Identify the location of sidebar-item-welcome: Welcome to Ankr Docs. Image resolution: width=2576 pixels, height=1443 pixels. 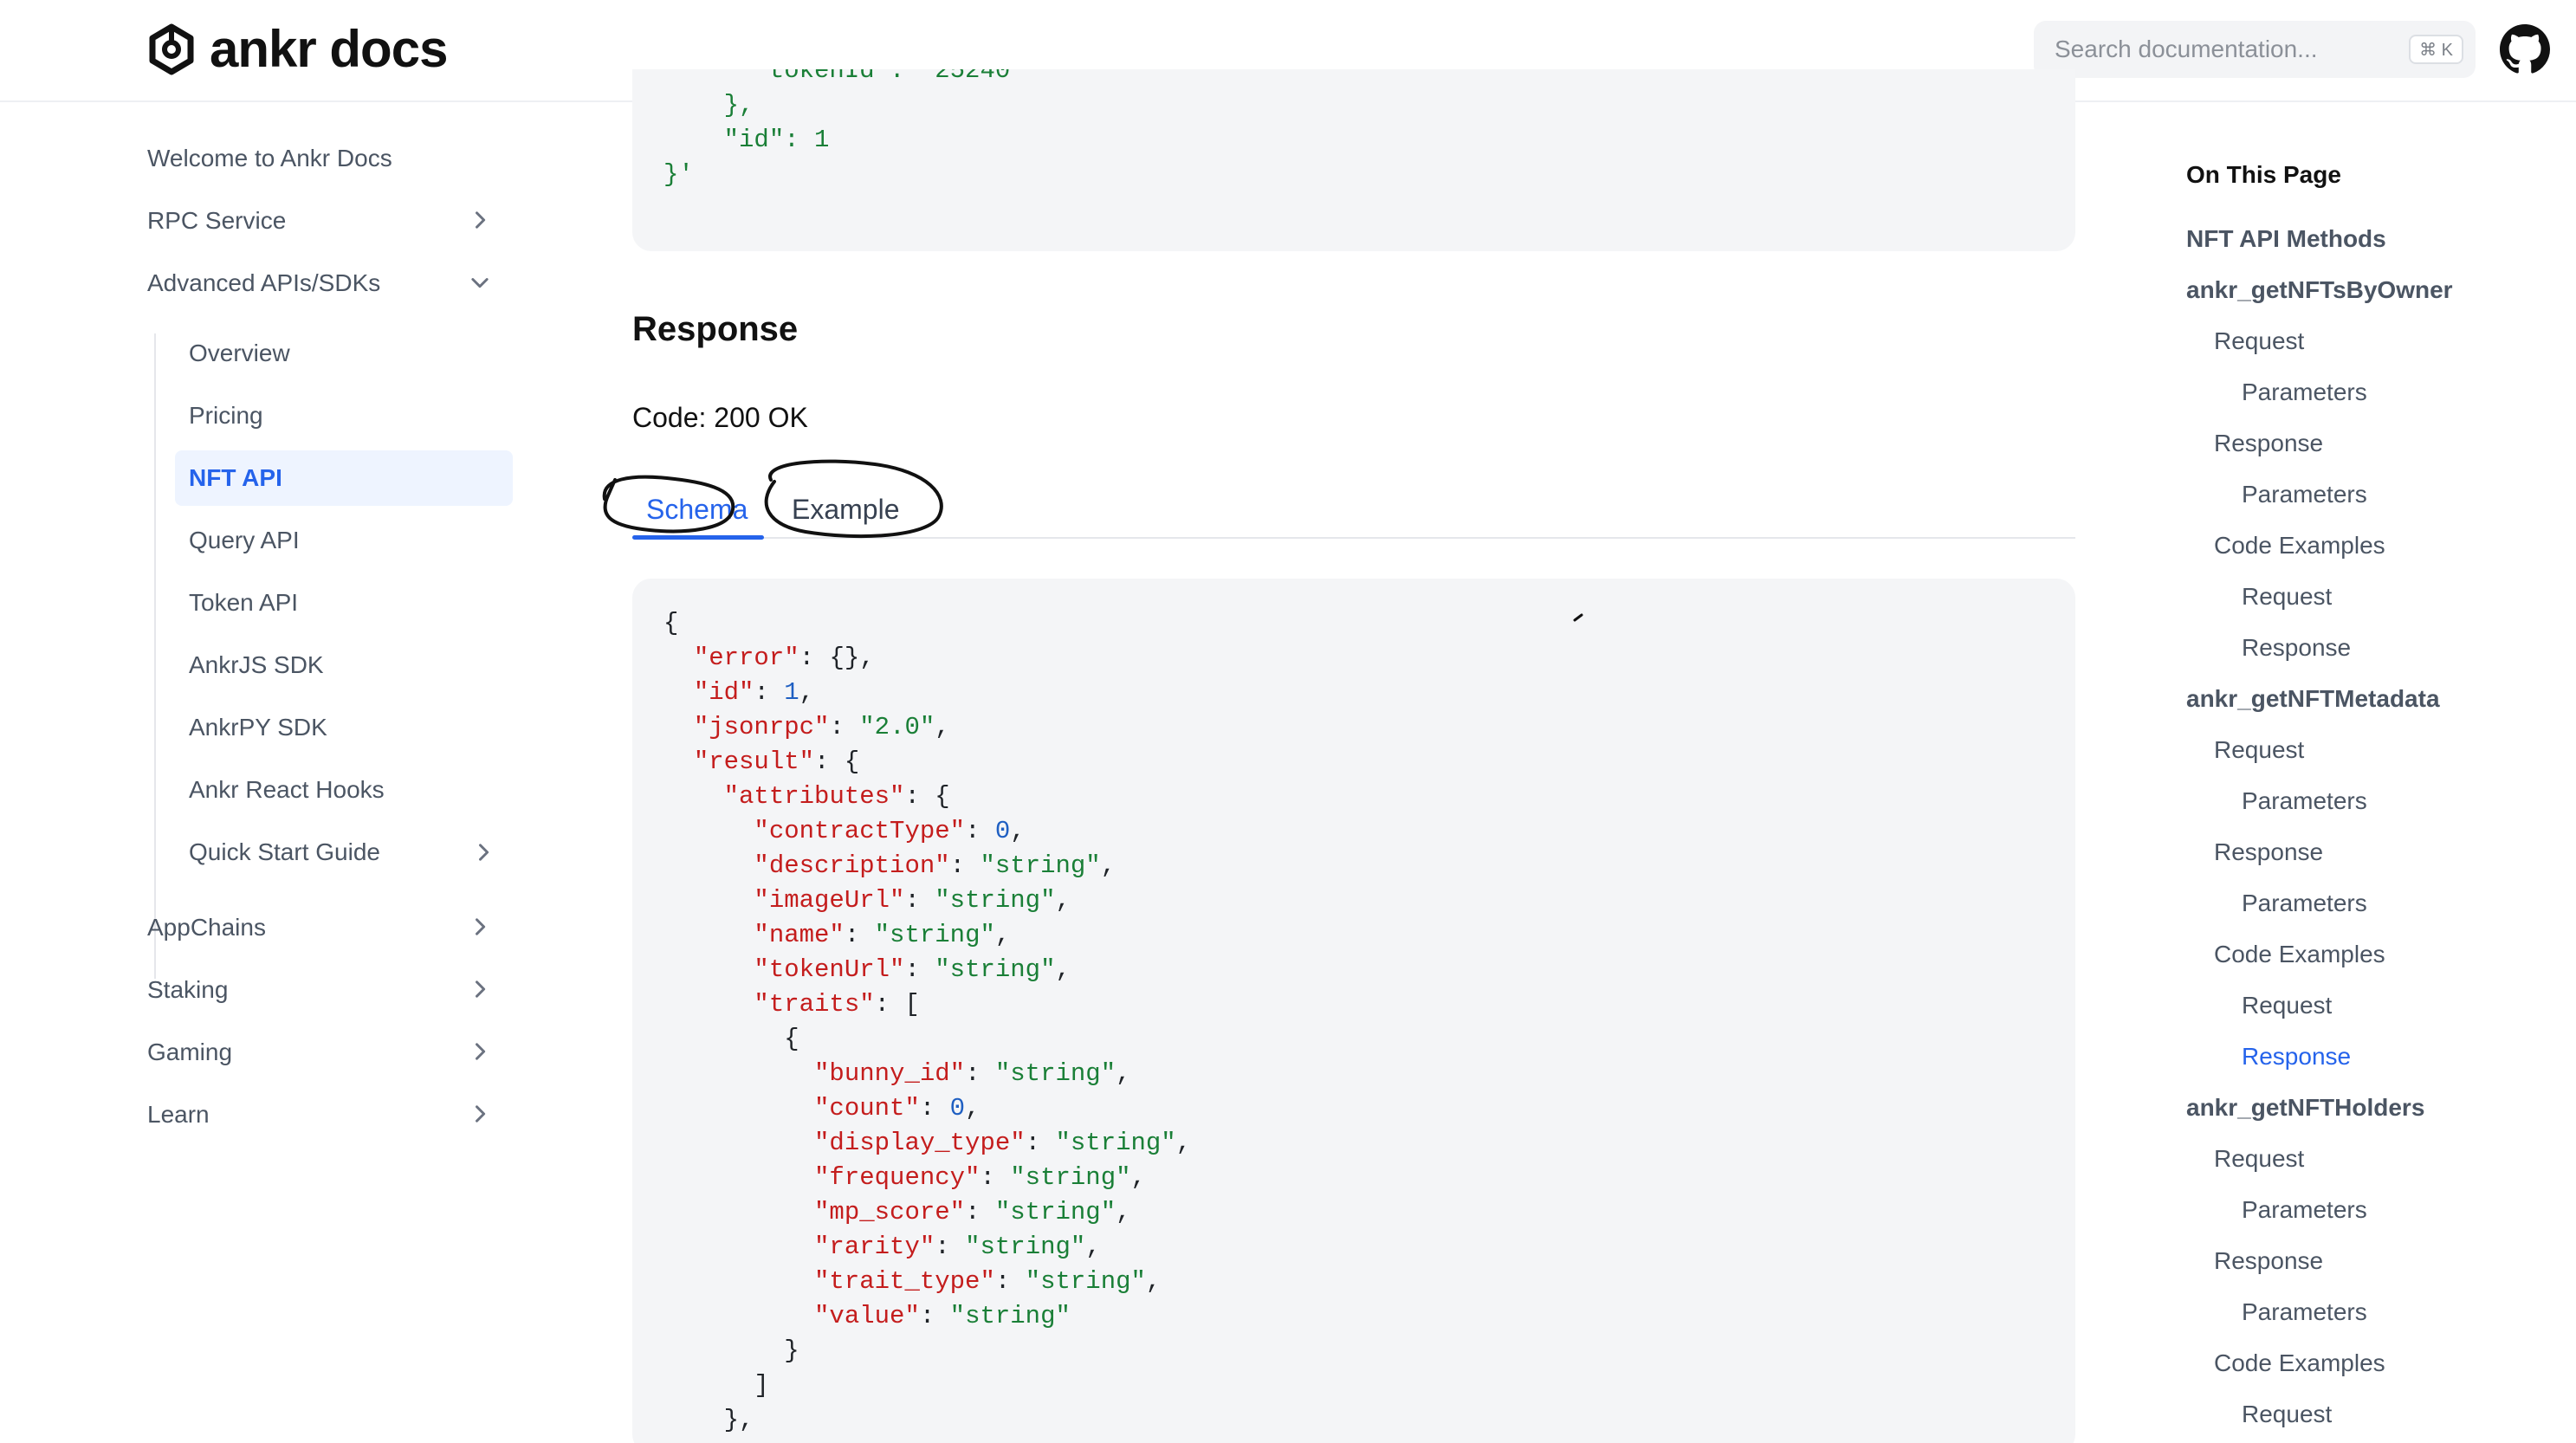
(329, 158).